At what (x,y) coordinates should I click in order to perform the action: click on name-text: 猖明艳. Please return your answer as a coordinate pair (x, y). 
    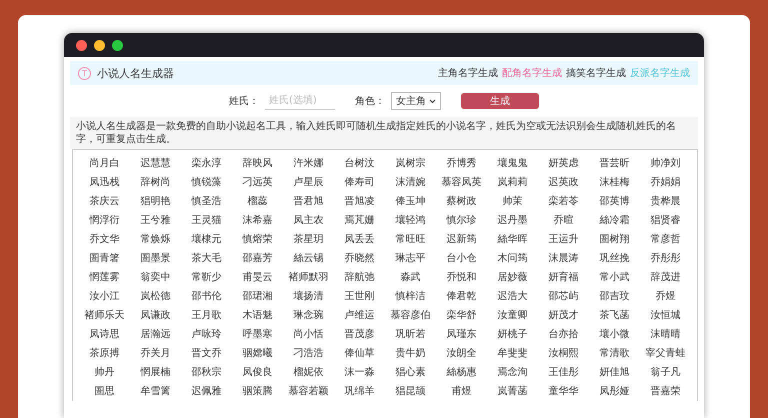
    Looking at the image, I should click on (156, 202).